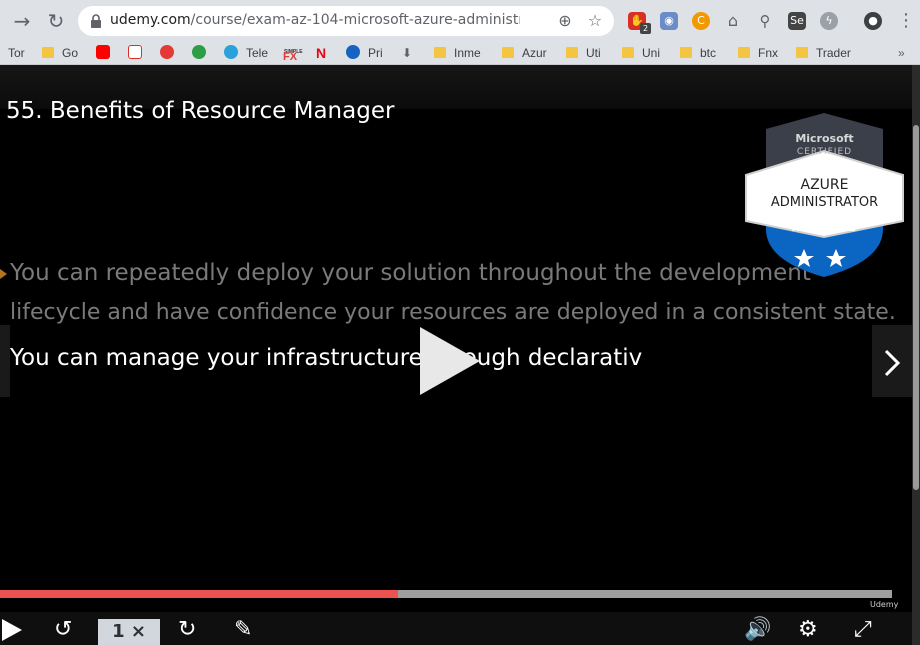 The width and height of the screenshot is (920, 645). I want to click on more-bookmarks-icon: », so click(901, 53).